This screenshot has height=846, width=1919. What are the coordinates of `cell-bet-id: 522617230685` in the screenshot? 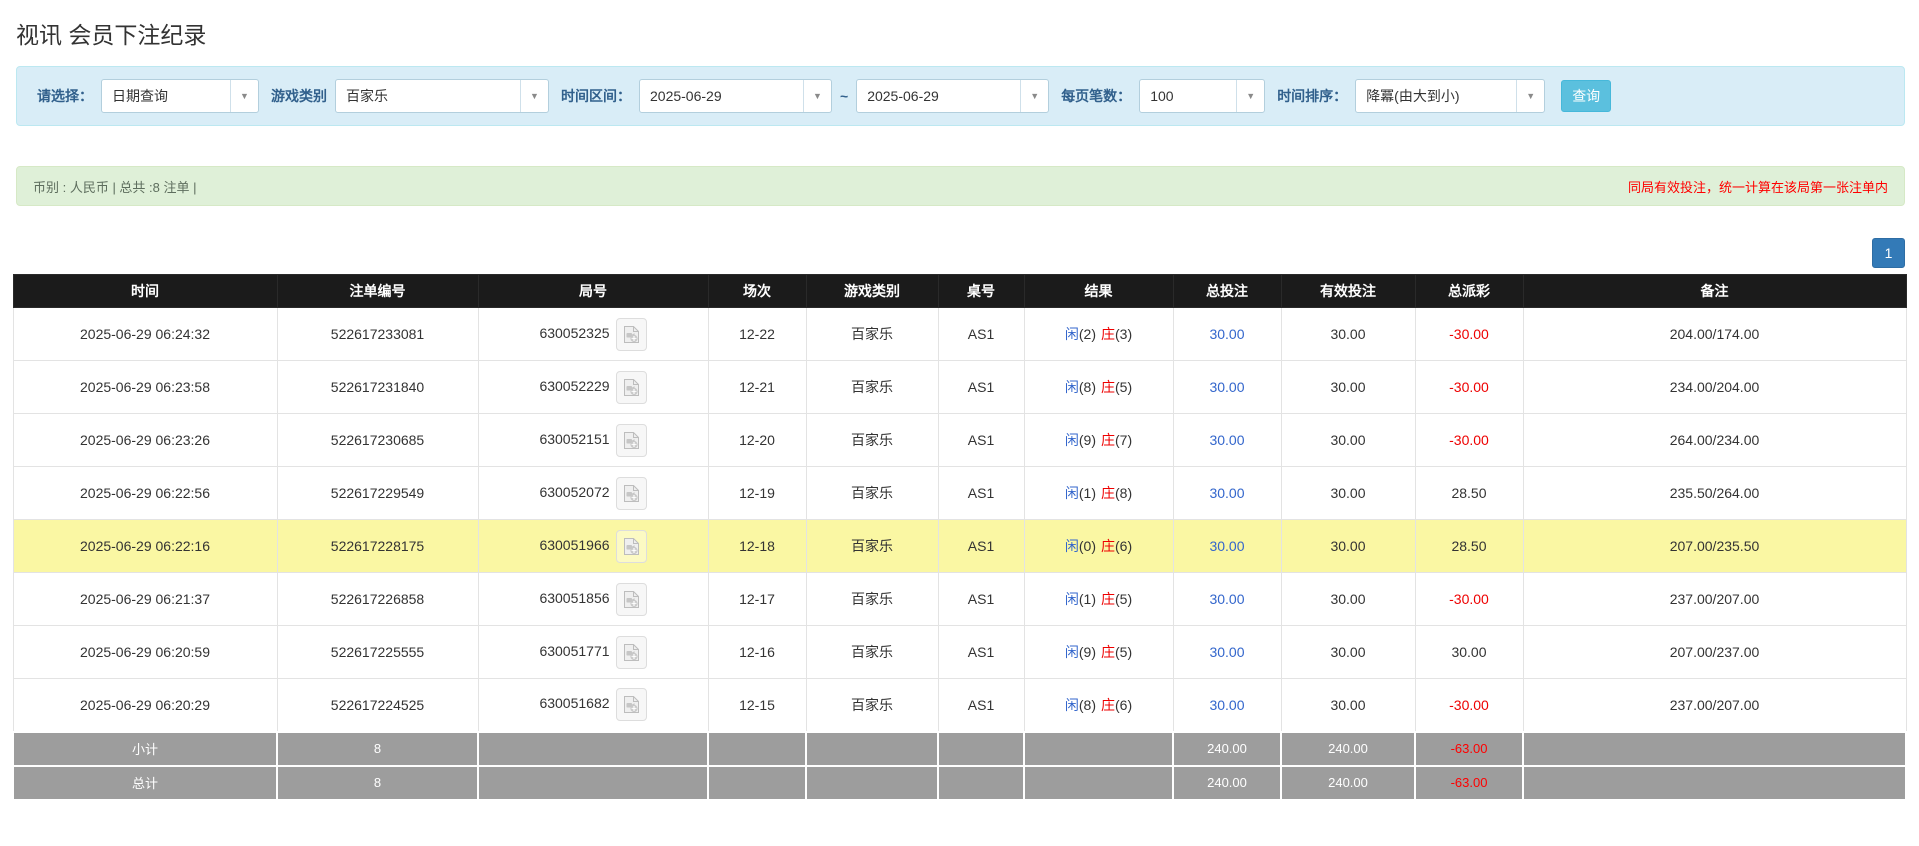 It's located at (377, 440).